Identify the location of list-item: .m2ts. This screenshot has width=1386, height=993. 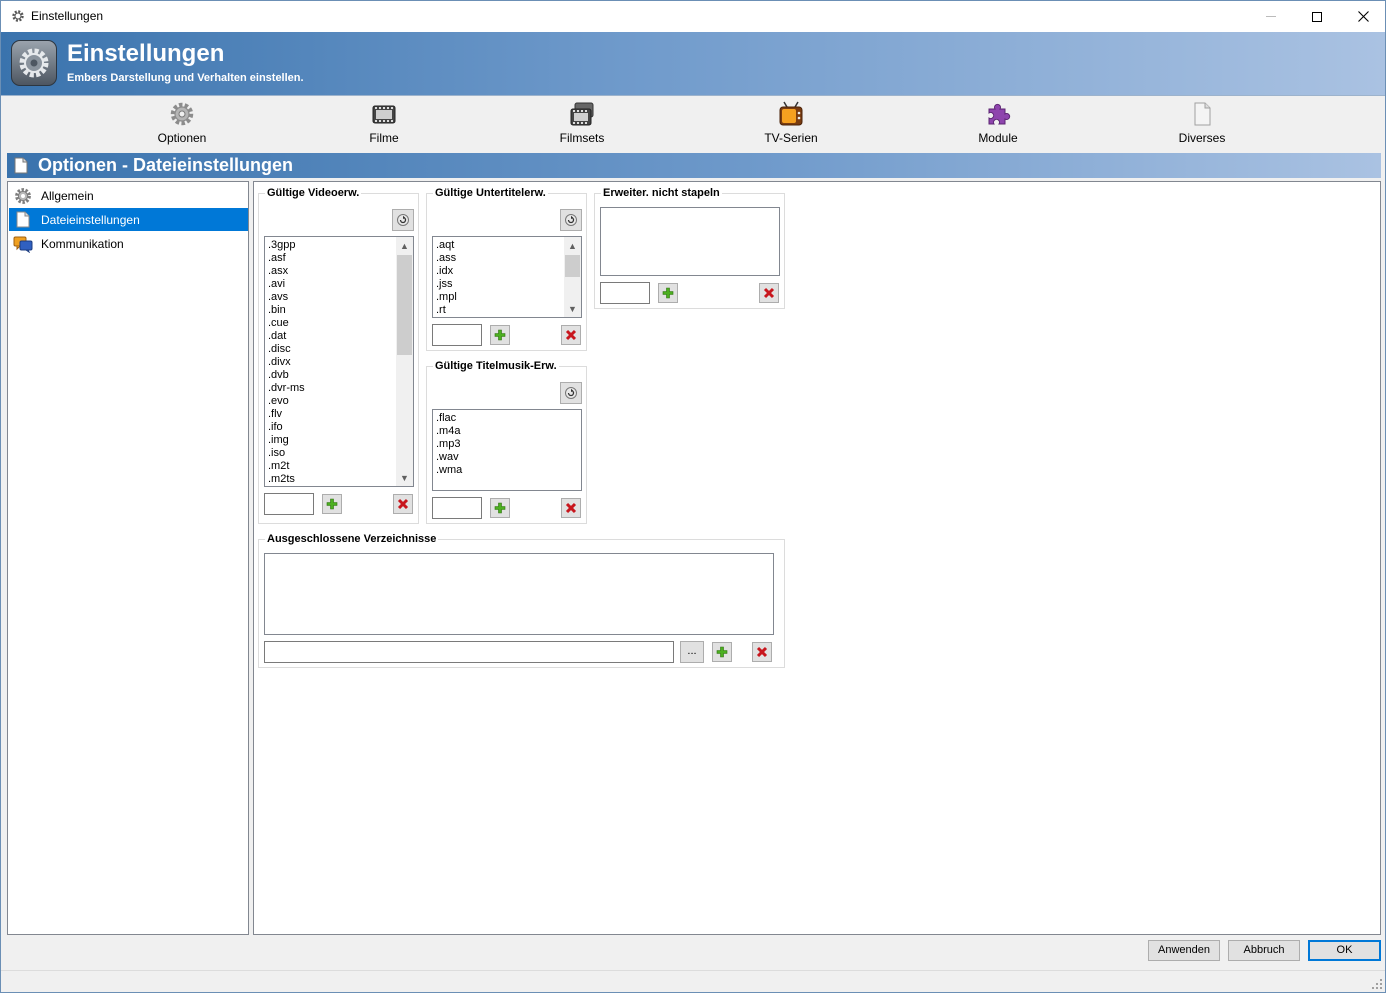
(339, 479).